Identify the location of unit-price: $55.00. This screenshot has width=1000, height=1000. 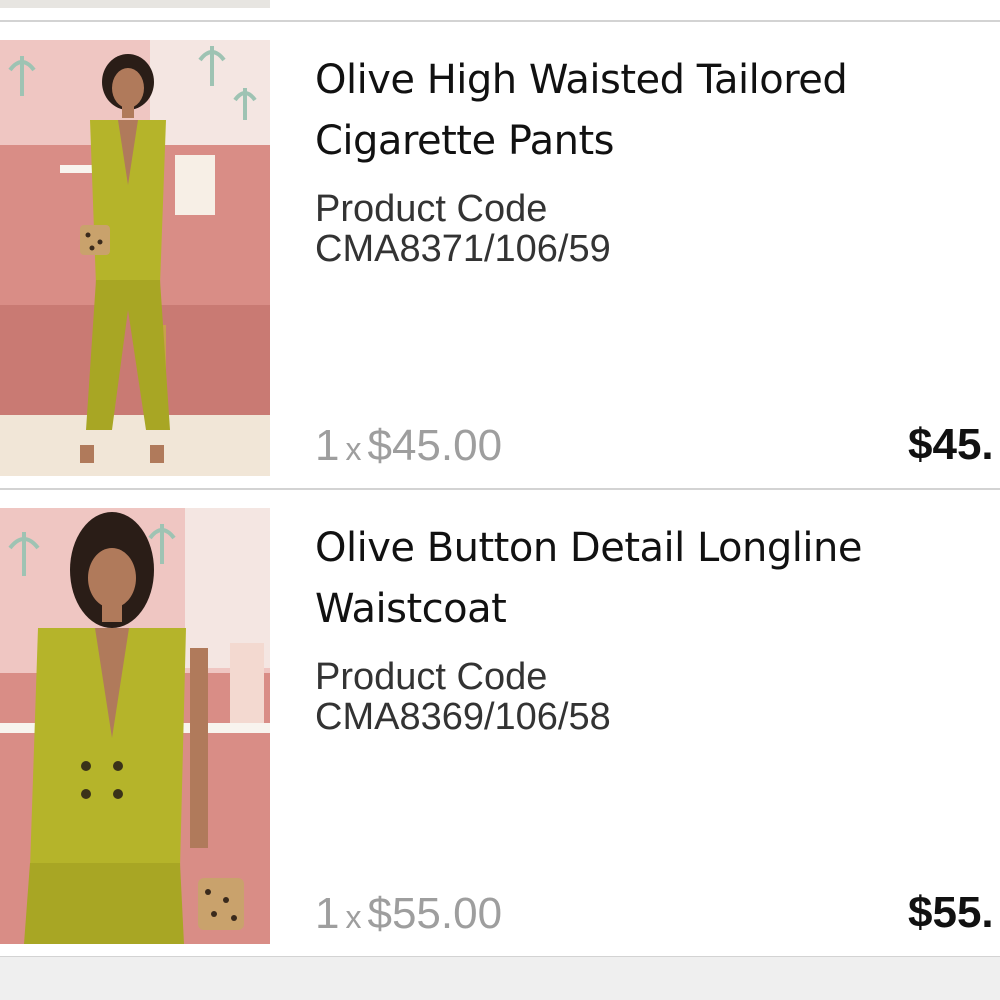
(435, 913).